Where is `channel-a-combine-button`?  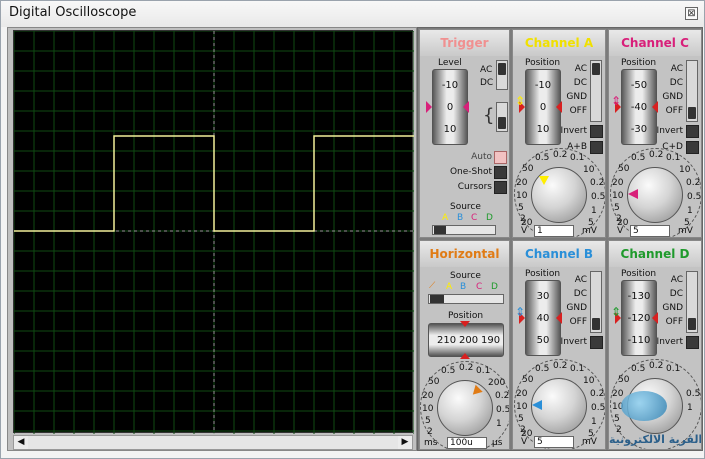
channel-a-combine-button is located at coordinates (596, 147).